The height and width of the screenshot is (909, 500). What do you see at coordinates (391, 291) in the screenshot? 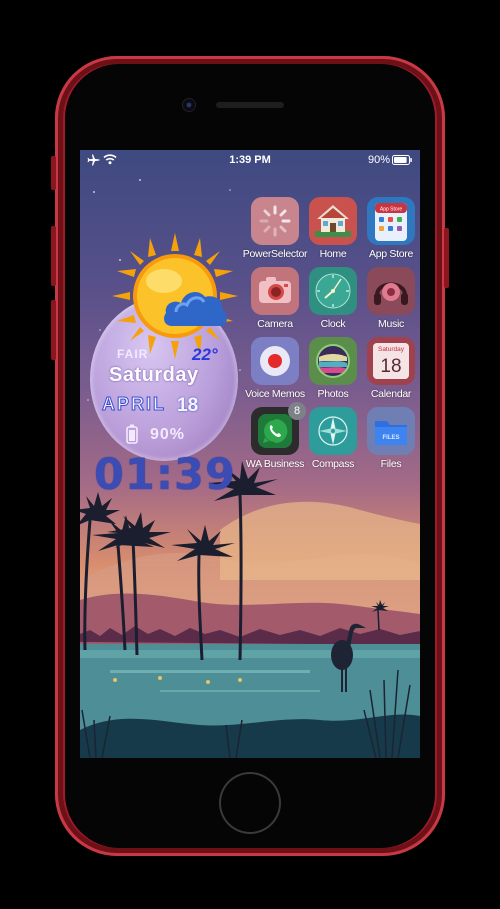
I see `music-icon` at bounding box center [391, 291].